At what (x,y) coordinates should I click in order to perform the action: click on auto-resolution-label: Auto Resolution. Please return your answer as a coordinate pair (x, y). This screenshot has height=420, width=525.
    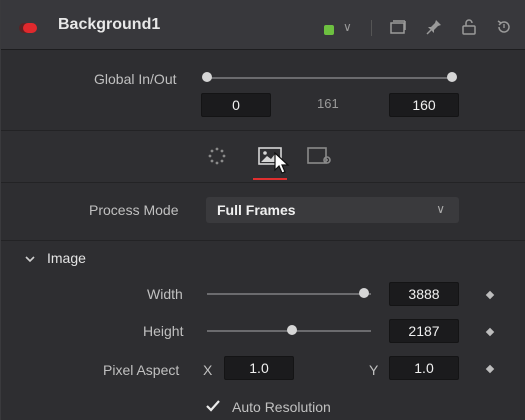
    Looking at the image, I should click on (281, 407).